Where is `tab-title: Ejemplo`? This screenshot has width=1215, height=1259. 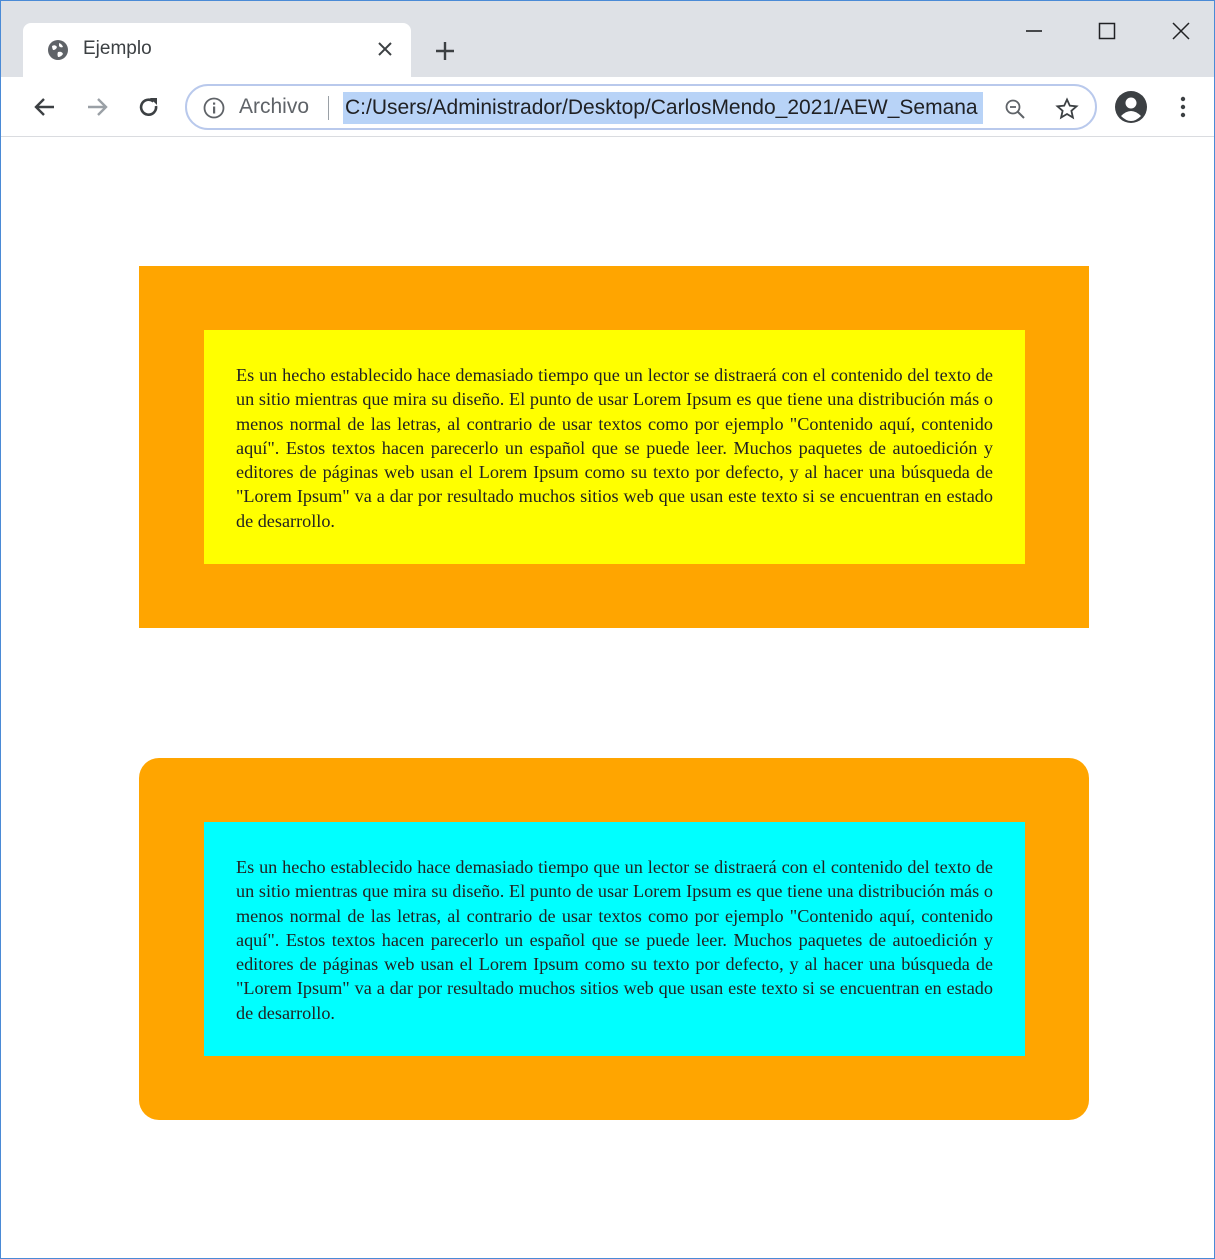 tab-title: Ejemplo is located at coordinates (117, 48).